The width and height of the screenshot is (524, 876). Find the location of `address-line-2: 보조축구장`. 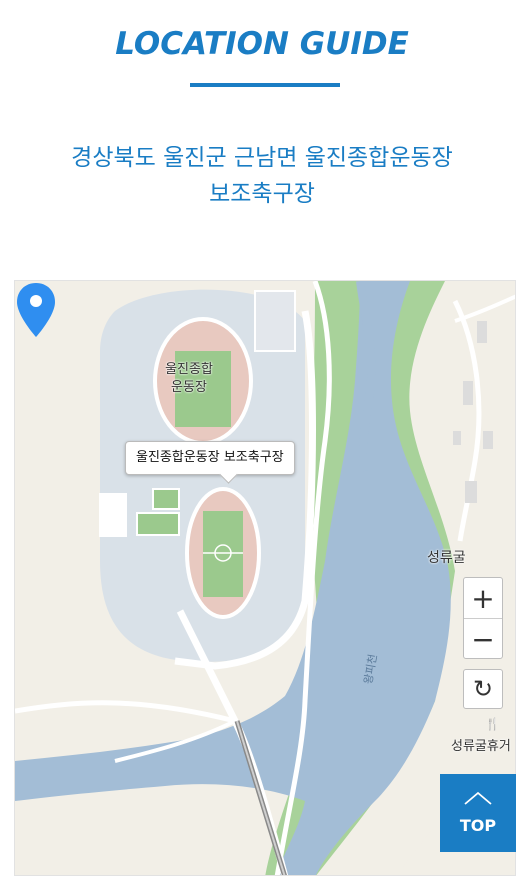

address-line-2: 보조축구장 is located at coordinates (262, 194).